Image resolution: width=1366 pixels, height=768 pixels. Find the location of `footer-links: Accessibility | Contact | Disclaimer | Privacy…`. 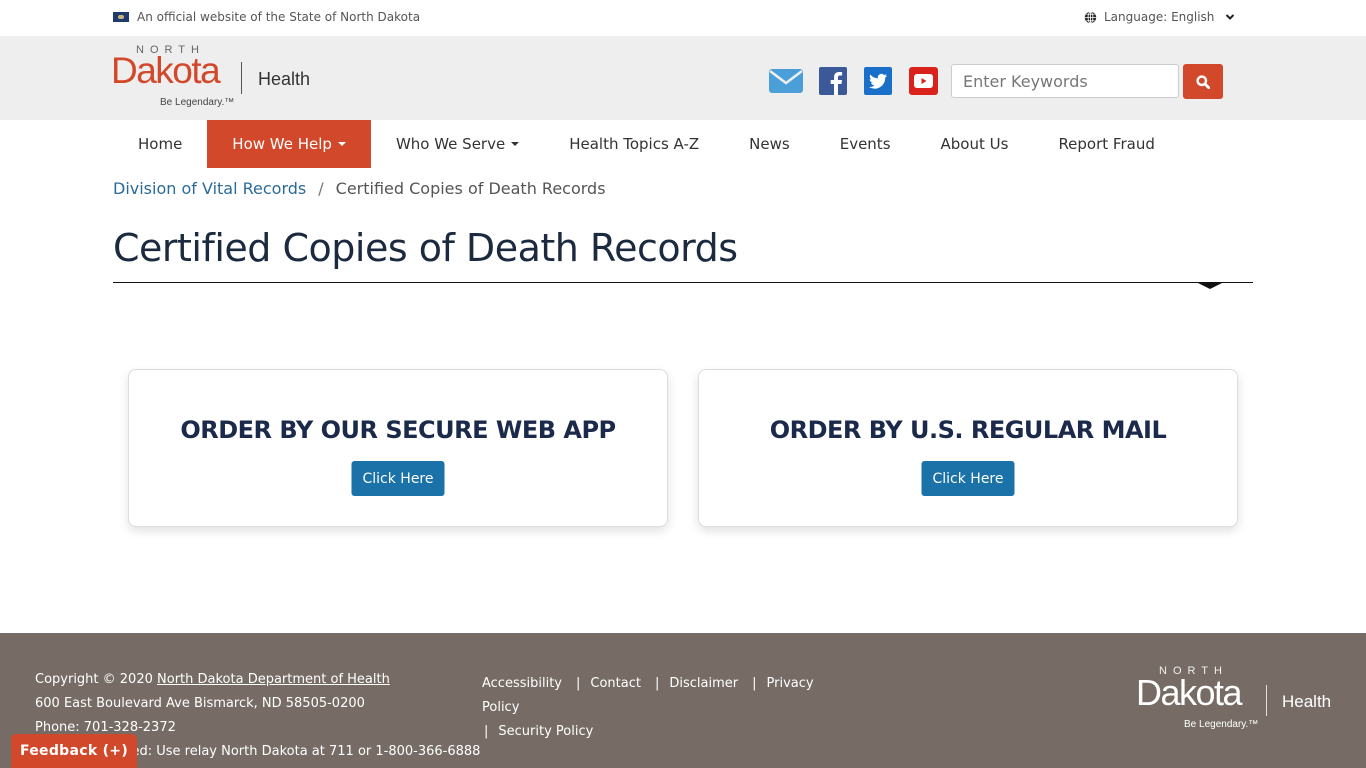

footer-links: Accessibility | Contact | Disclaimer | Privacy… is located at coordinates (662, 708).